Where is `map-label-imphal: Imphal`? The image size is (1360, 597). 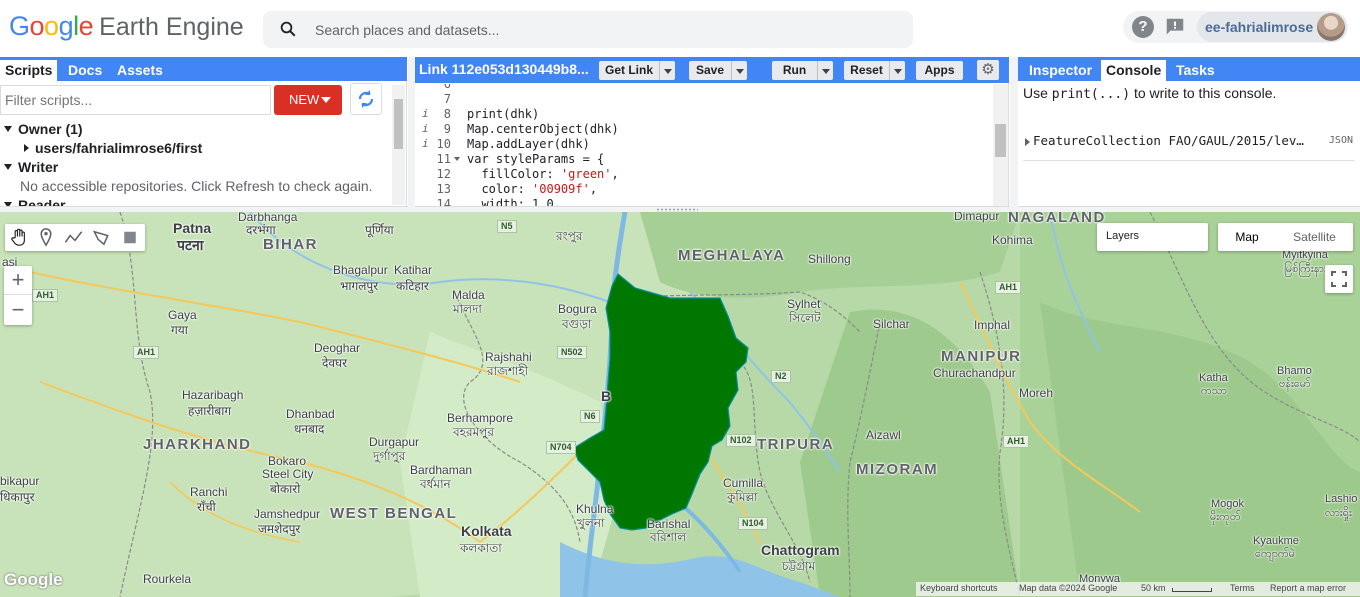
map-label-imphal: Imphal is located at coordinates (992, 325).